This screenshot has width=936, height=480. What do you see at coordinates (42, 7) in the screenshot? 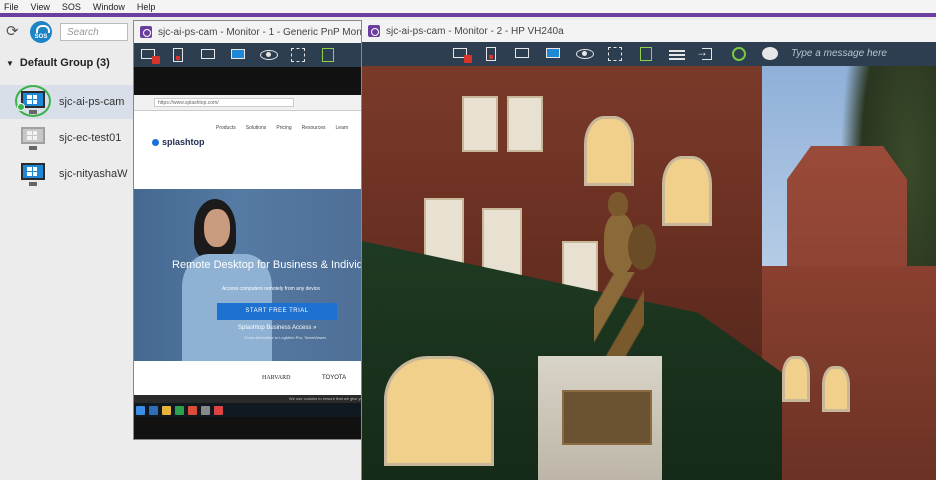
I see `menu-view: View` at bounding box center [42, 7].